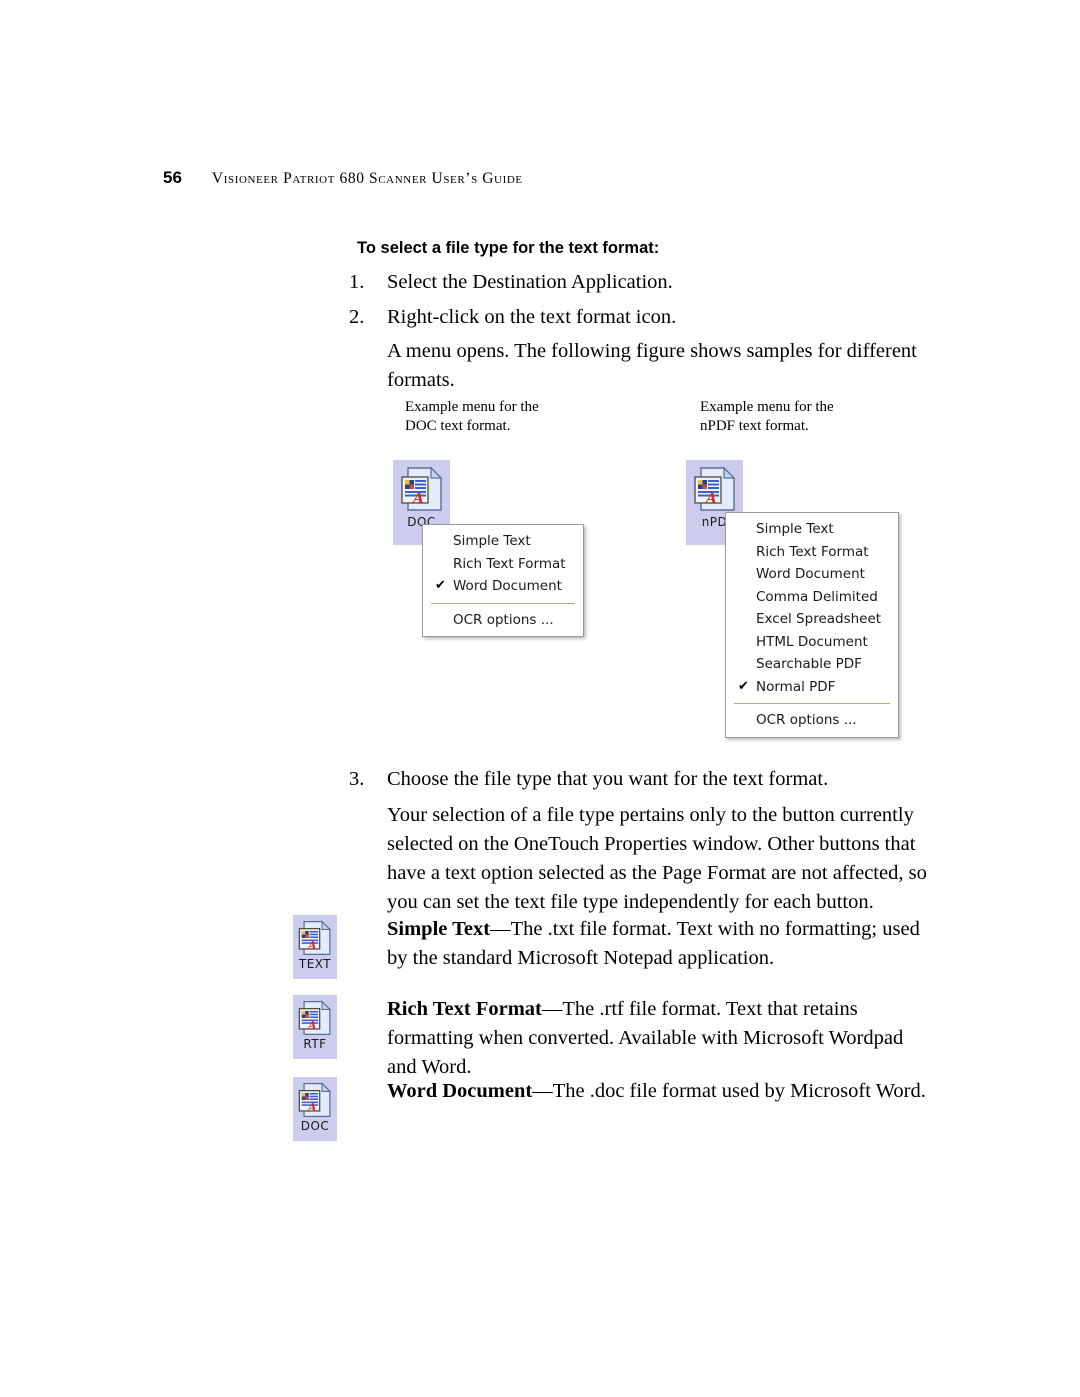 The width and height of the screenshot is (1080, 1397). What do you see at coordinates (439, 929) in the screenshot?
I see `format-name: Simple Text` at bounding box center [439, 929].